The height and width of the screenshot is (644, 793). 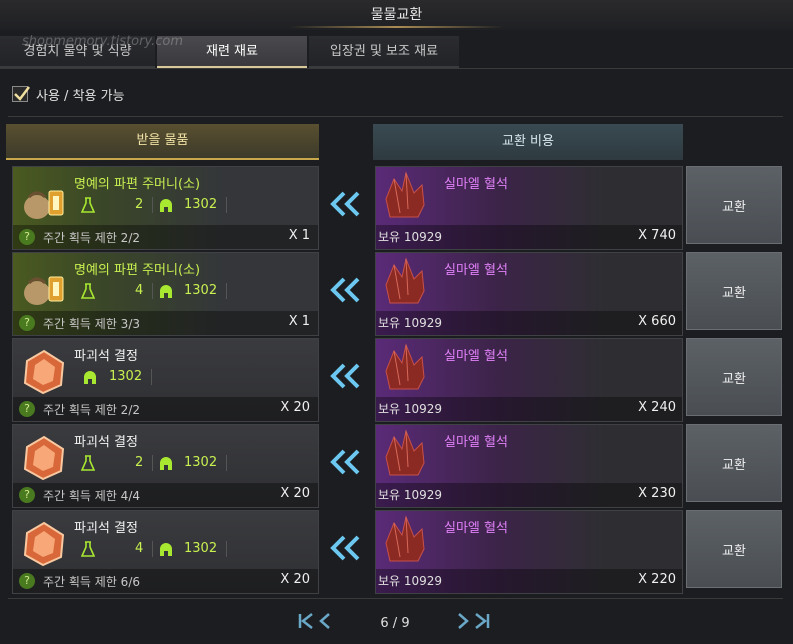 I want to click on check-icon, so click(x=22, y=93).